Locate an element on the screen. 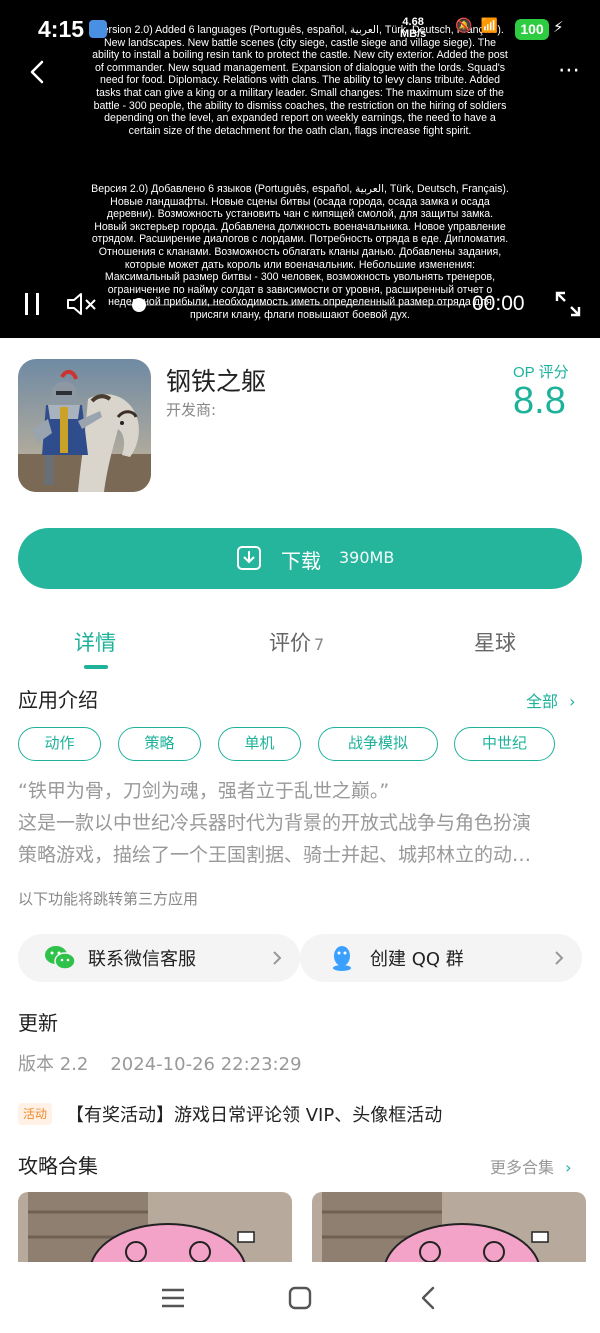 This screenshot has height=1333, width=600. notification-app-icon is located at coordinates (98, 29).